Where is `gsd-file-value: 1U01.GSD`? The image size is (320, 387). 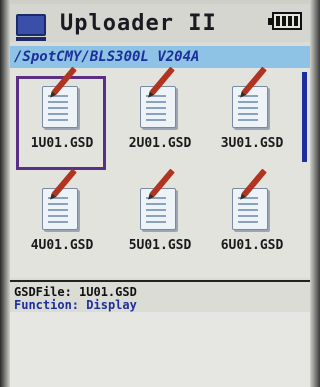
gsd-file-value: 1U01.GSD is located at coordinates (108, 292).